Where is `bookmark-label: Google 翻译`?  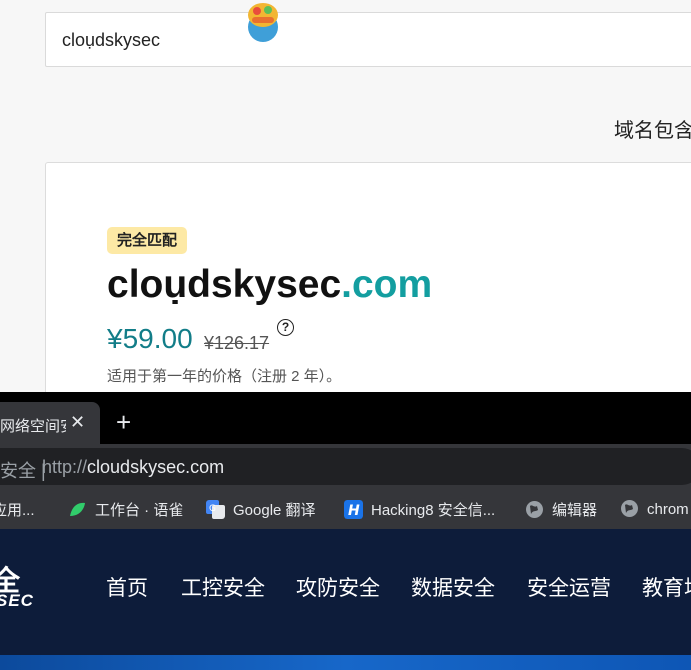
bookmark-label: Google 翻译 is located at coordinates (274, 510).